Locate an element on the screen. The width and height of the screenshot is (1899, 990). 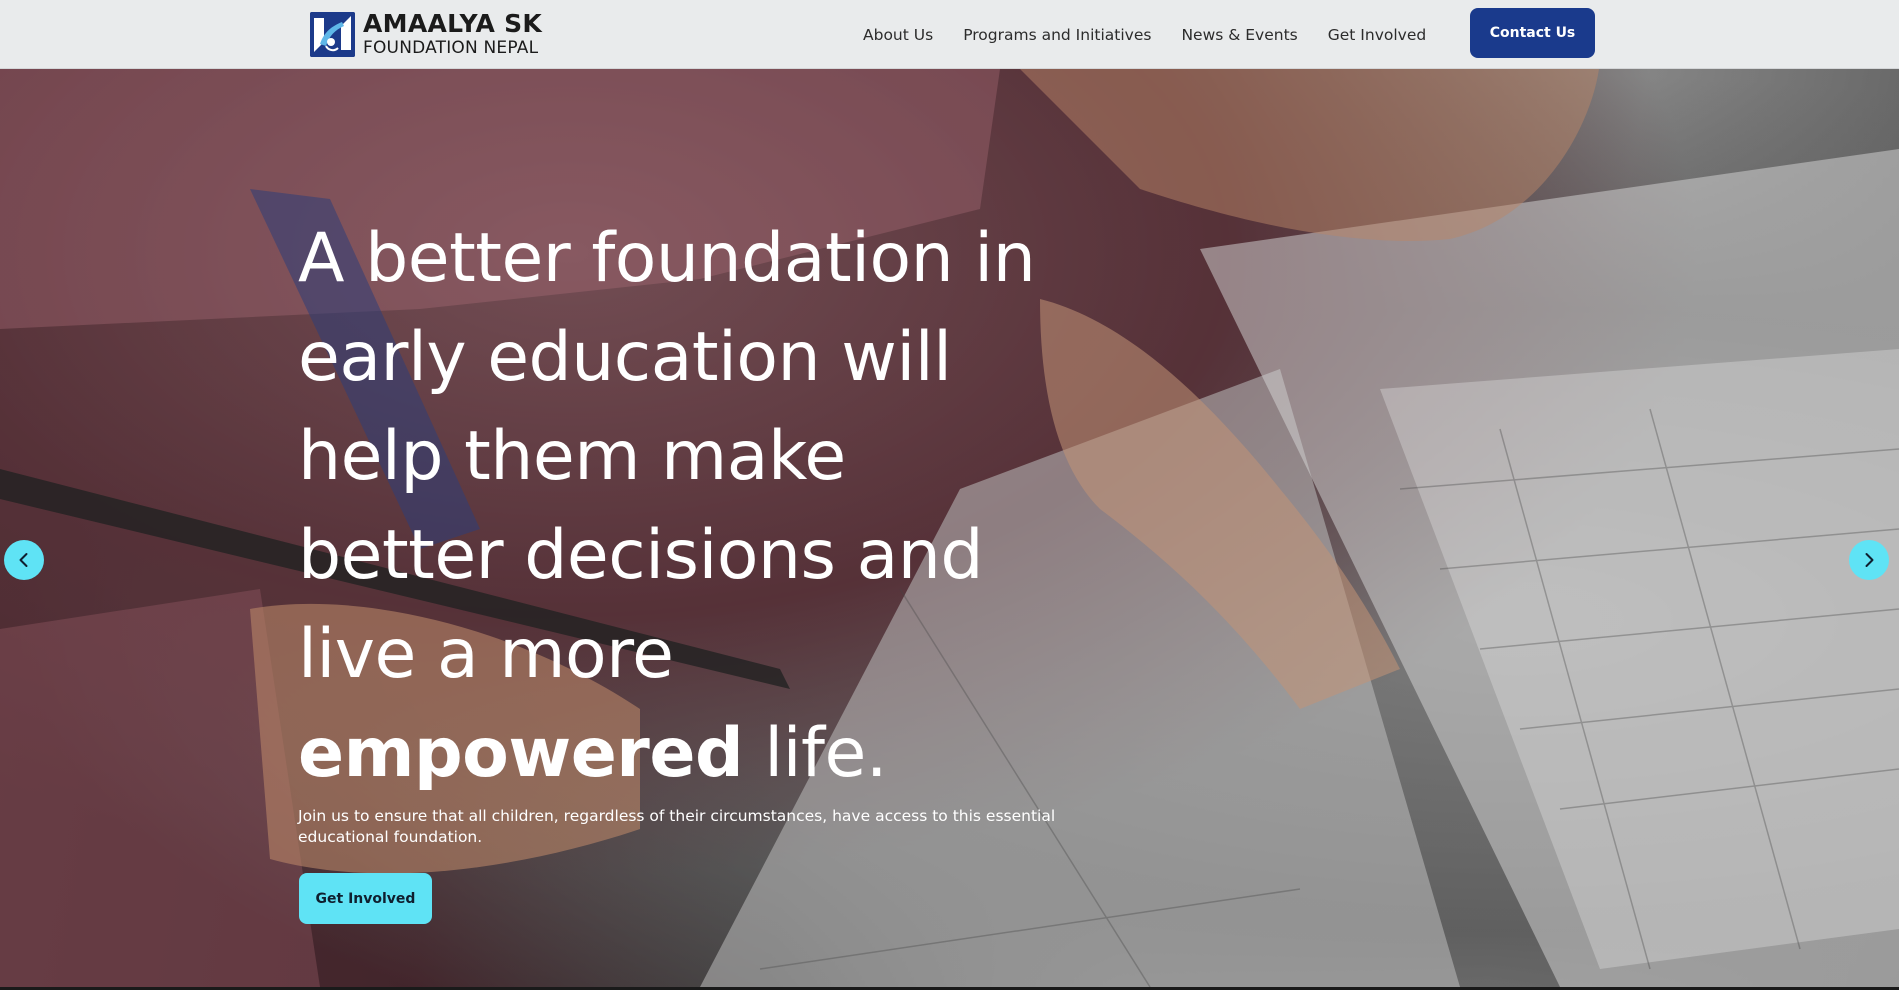
hands-logo-icon is located at coordinates (332, 34).